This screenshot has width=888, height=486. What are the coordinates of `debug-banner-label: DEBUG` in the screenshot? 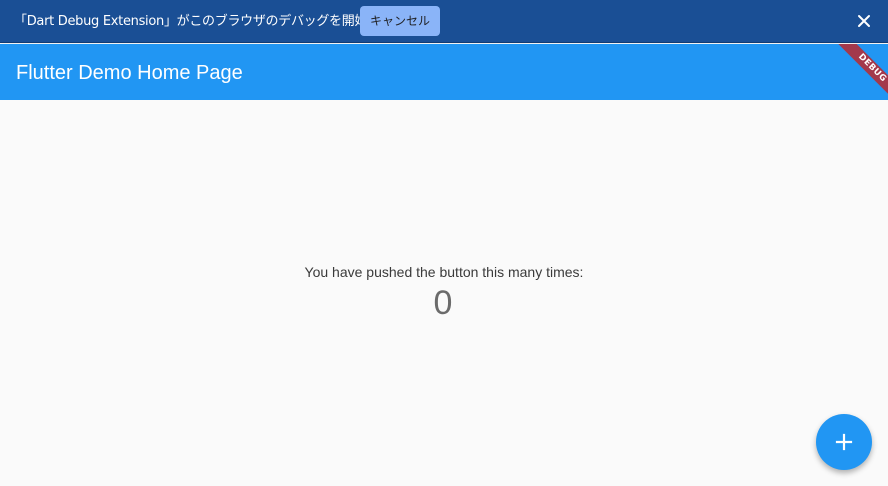 It's located at (862, 72).